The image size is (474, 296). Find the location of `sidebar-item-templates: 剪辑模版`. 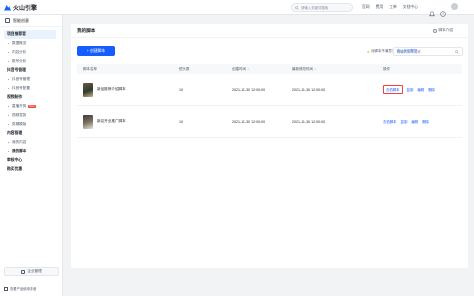

sidebar-item-templates: 剪辑模版 is located at coordinates (31, 124).